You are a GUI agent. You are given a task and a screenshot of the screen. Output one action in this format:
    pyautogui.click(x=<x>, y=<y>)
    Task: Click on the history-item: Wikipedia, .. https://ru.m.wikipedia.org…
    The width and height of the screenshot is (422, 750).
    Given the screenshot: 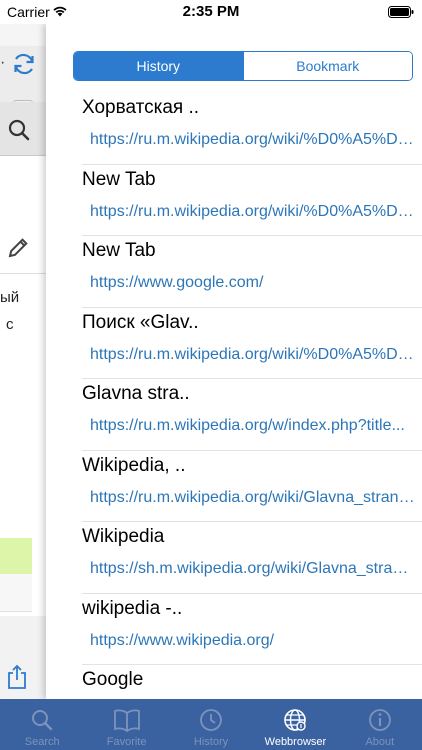 What is the action you would take?
    pyautogui.click(x=252, y=486)
    